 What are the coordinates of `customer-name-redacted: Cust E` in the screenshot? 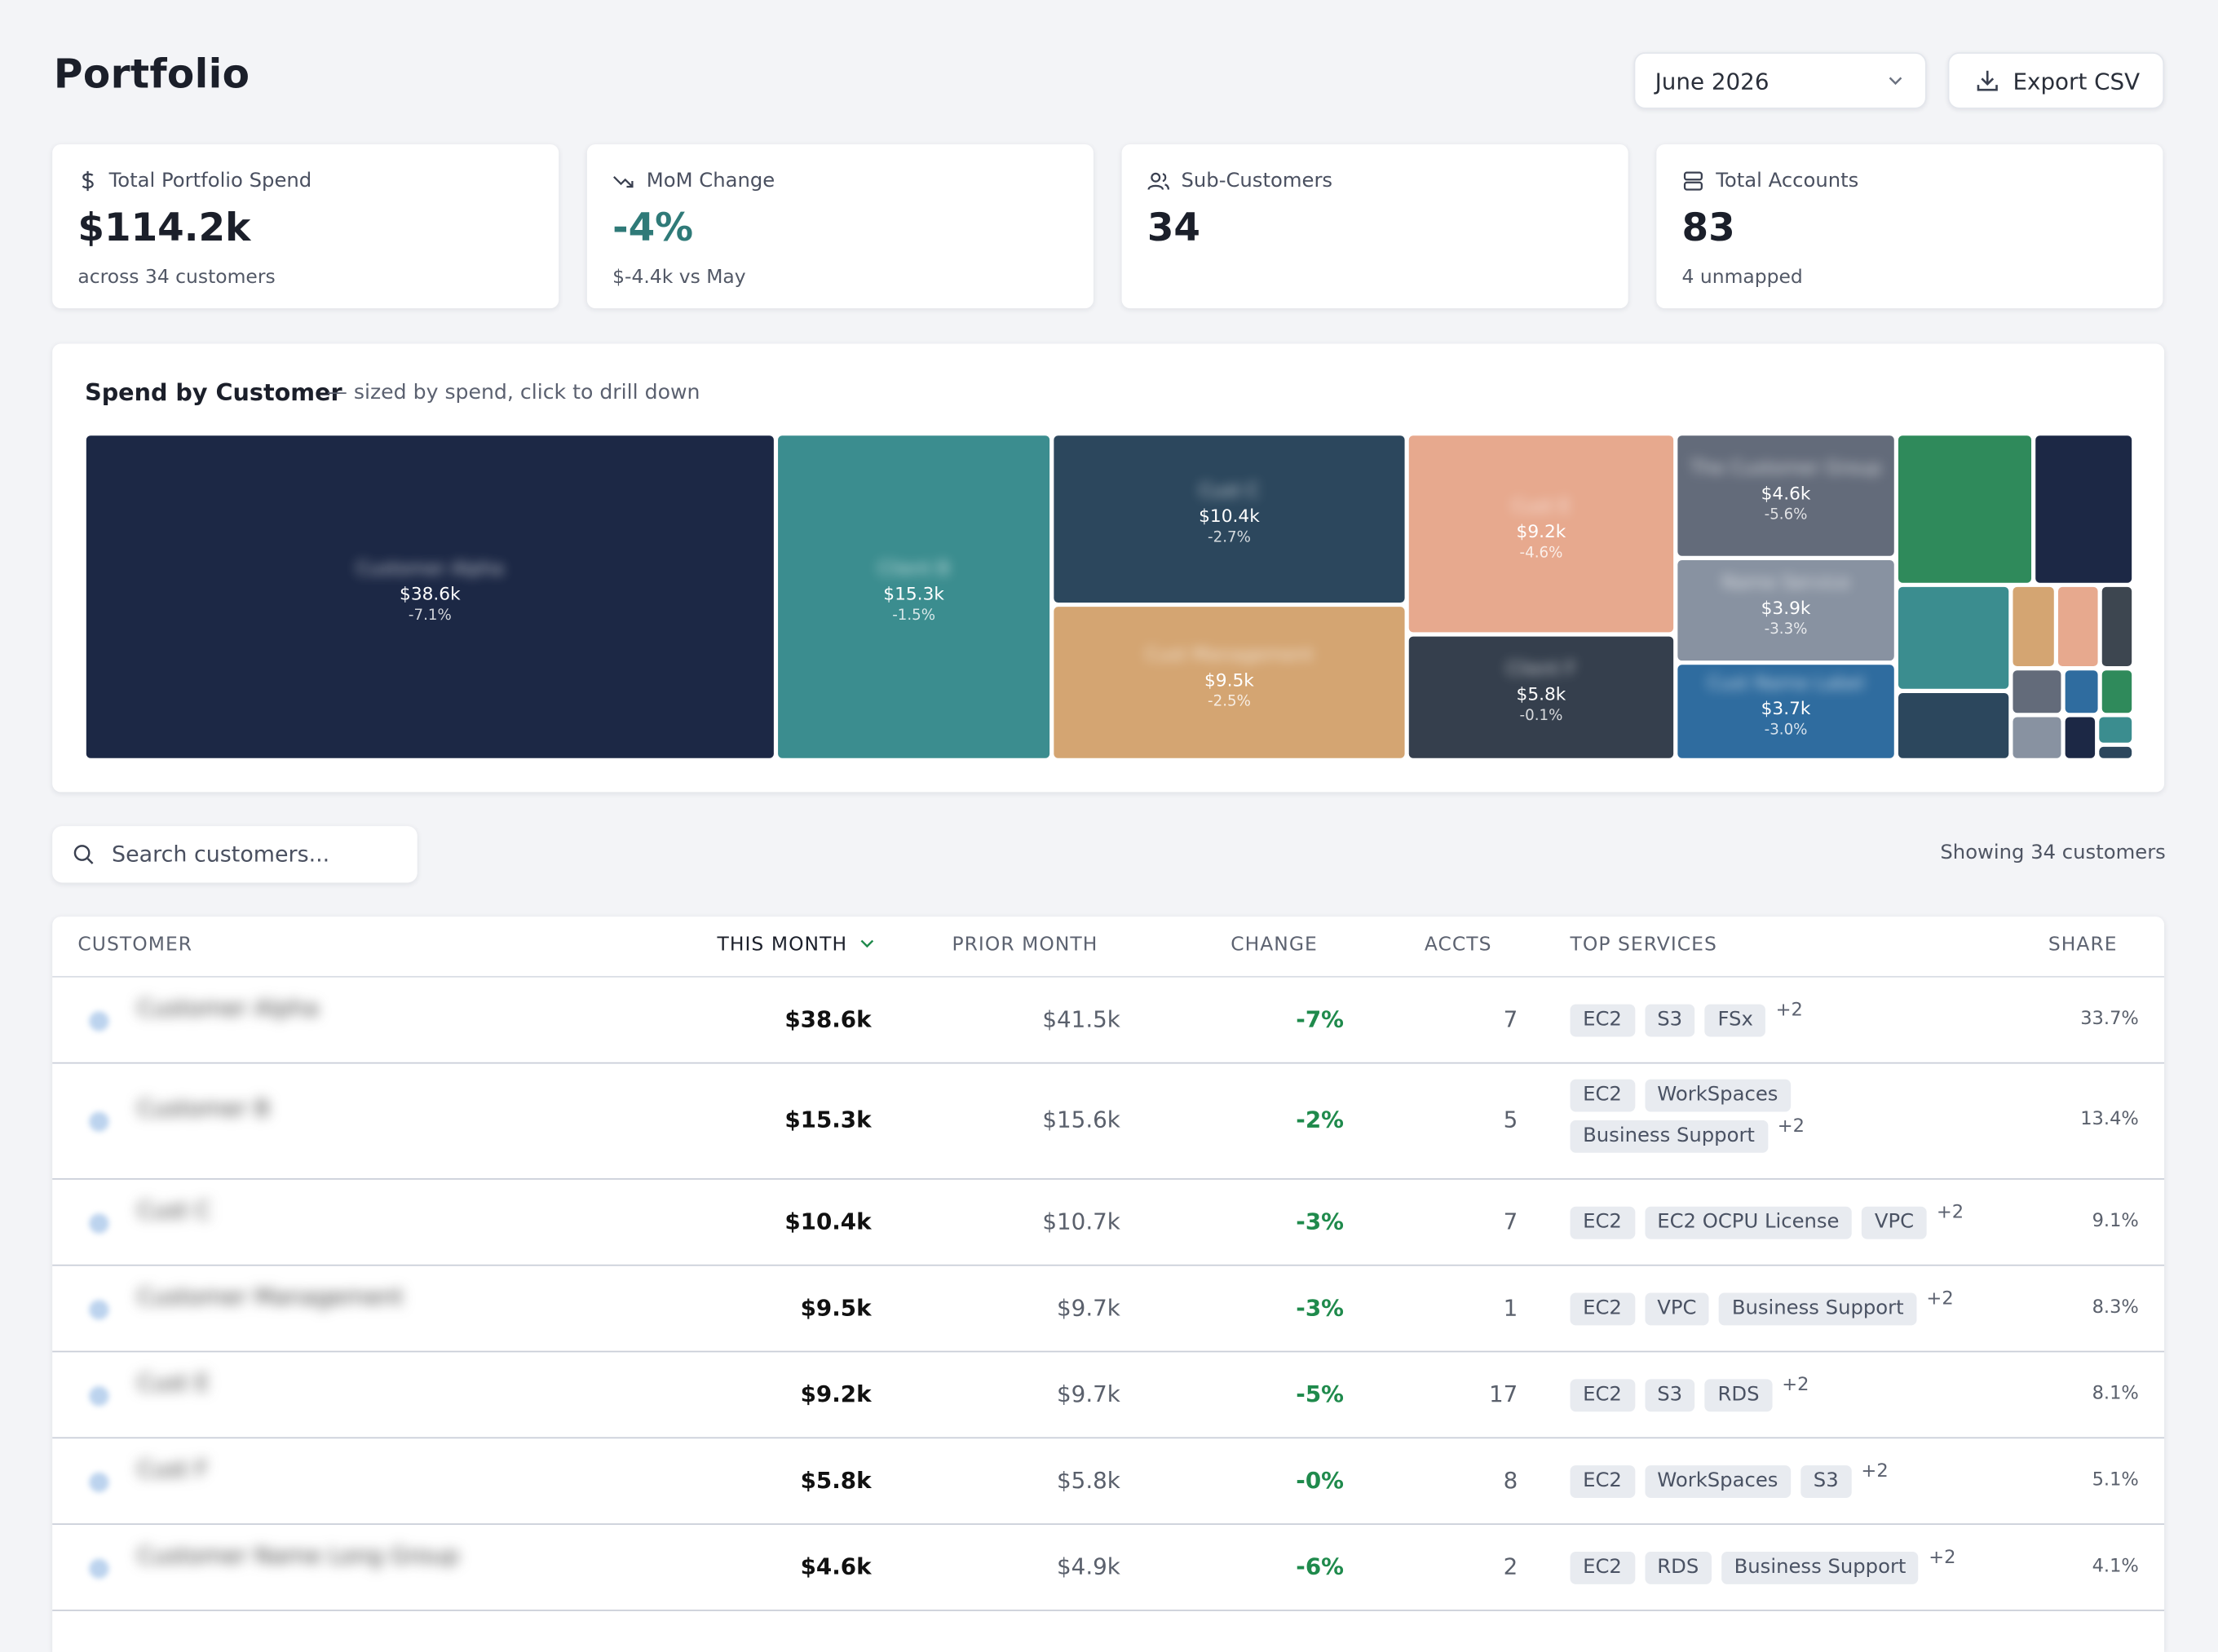 It's located at (173, 1382).